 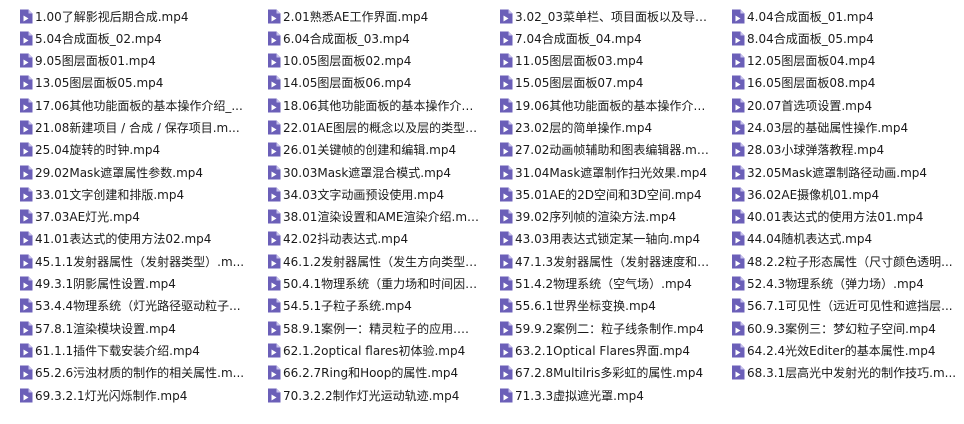 What do you see at coordinates (364, 306) in the screenshot?
I see `file-item: 54.5.1子粒子系统.mp4` at bounding box center [364, 306].